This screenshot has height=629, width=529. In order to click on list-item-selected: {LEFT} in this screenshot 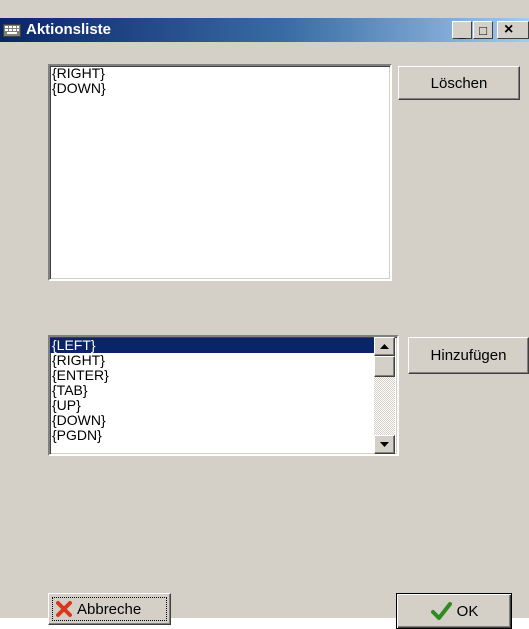, I will do `click(212, 345)`.